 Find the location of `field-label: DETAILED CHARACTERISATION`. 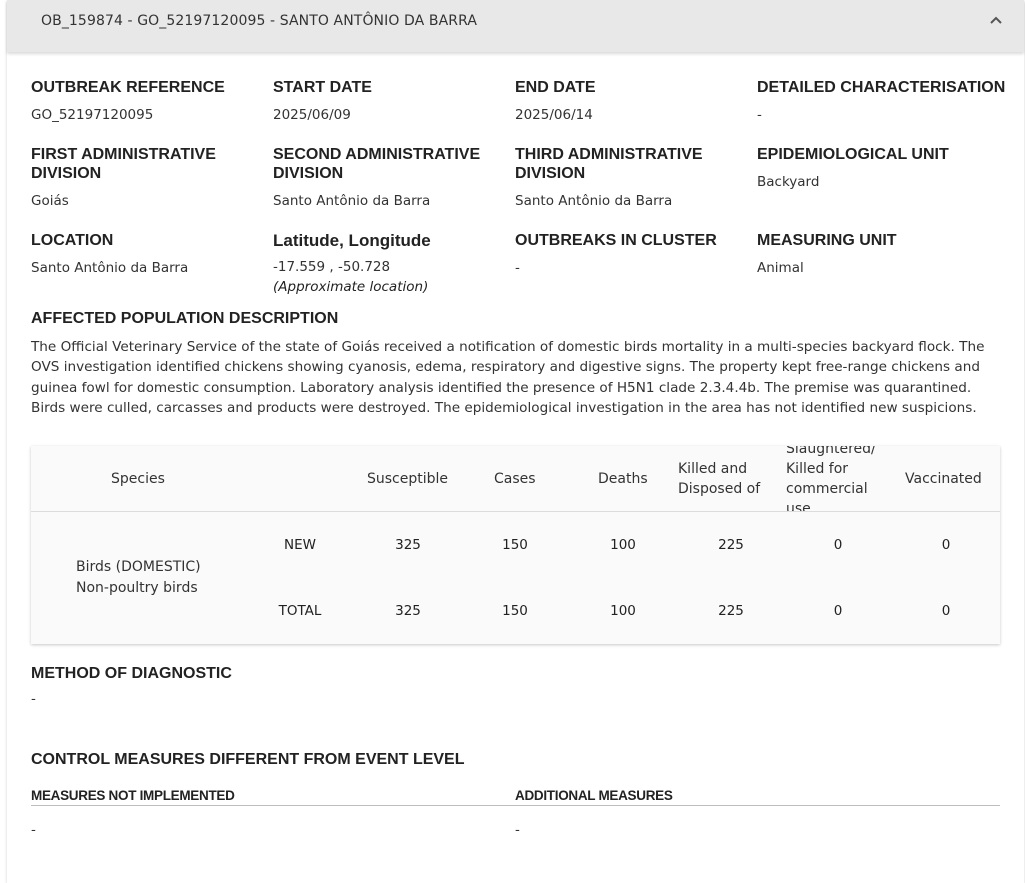

field-label: DETAILED CHARACTERISATION is located at coordinates (881, 87).